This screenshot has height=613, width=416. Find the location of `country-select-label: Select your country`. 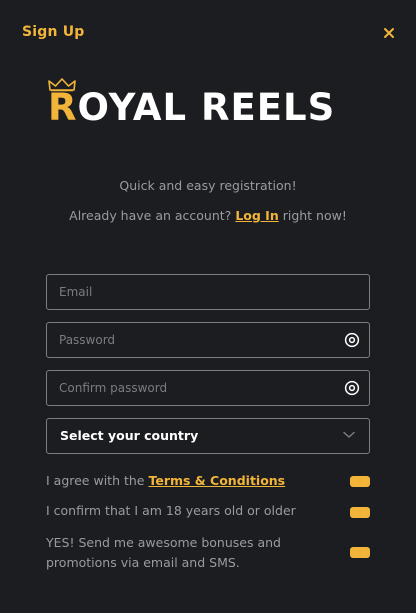

country-select-label: Select your country is located at coordinates (129, 435).